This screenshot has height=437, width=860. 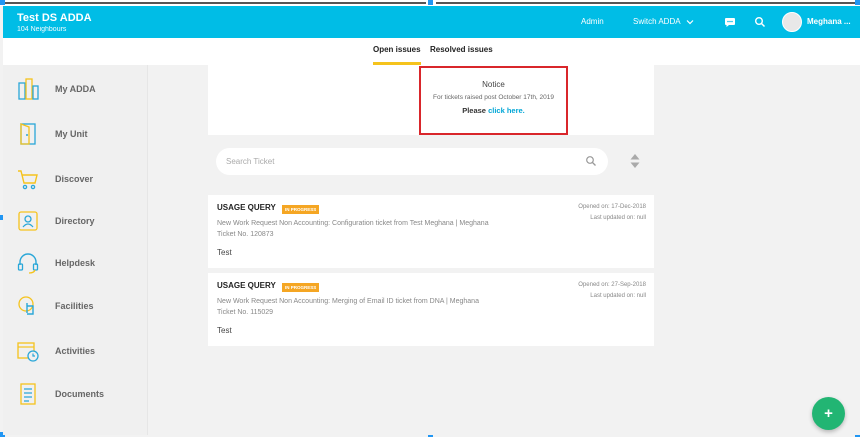 I want to click on sidebar-item-label: My ADDA, so click(x=75, y=89).